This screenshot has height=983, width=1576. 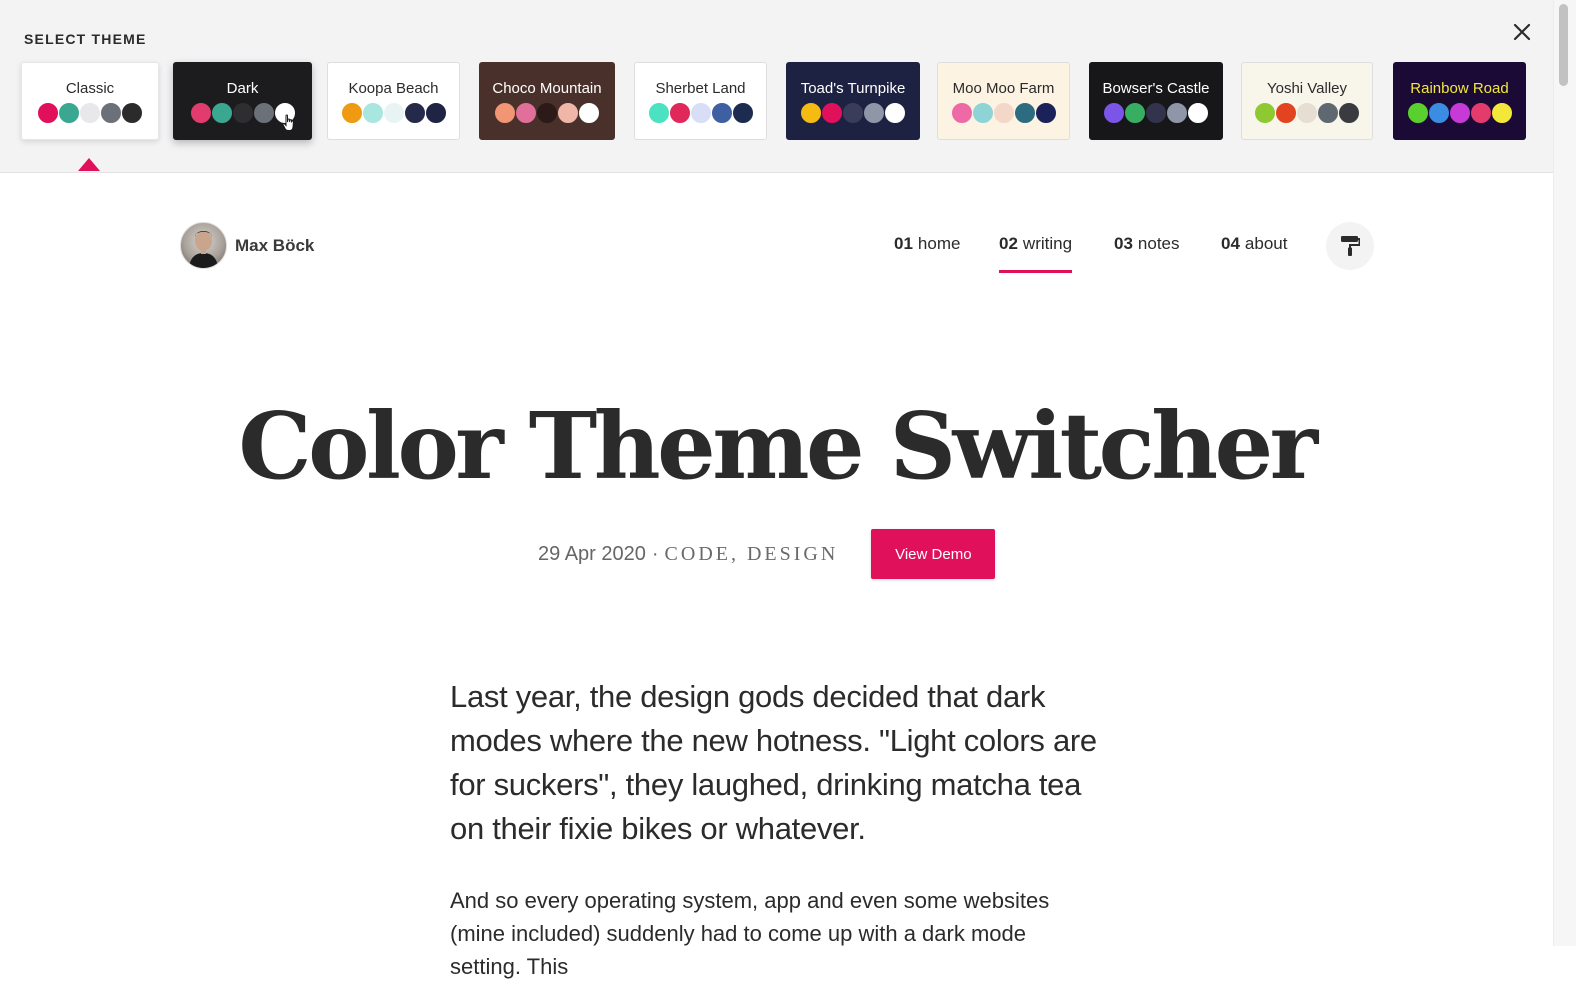 I want to click on theme-name: Rainbow Road, so click(x=1459, y=88).